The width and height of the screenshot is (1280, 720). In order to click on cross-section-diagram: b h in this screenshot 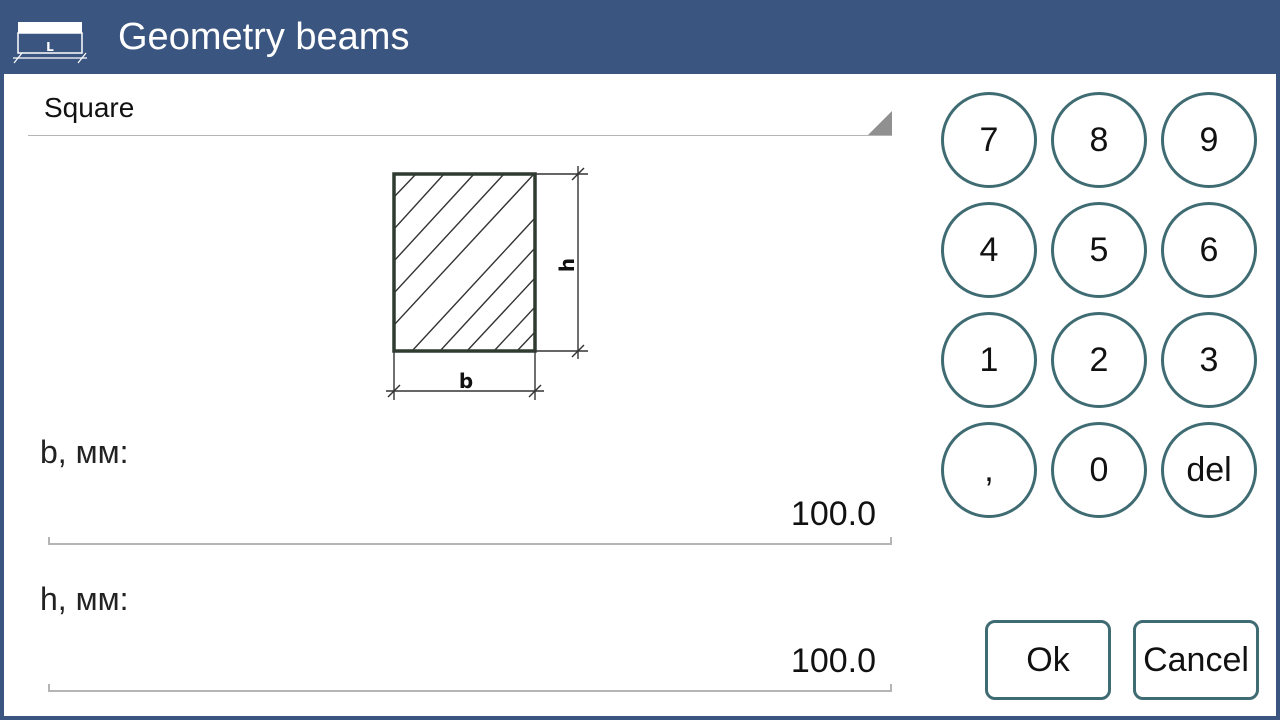, I will do `click(487, 283)`.